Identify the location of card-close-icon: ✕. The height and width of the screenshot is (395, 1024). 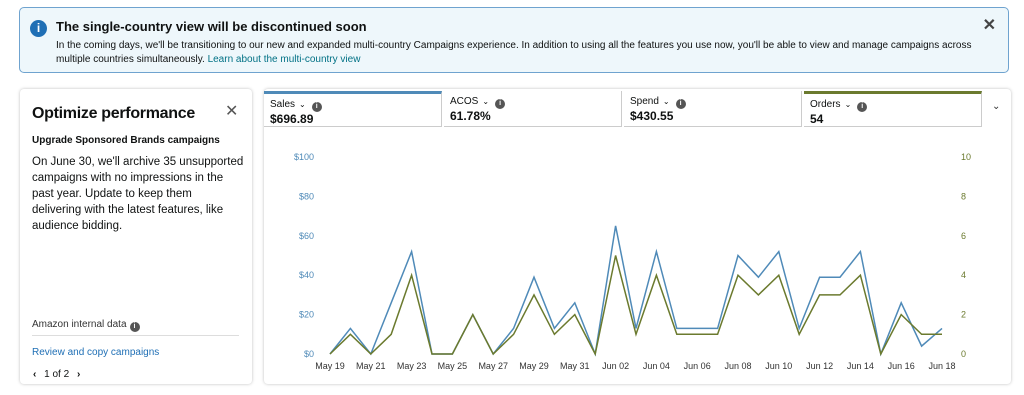
(231, 111).